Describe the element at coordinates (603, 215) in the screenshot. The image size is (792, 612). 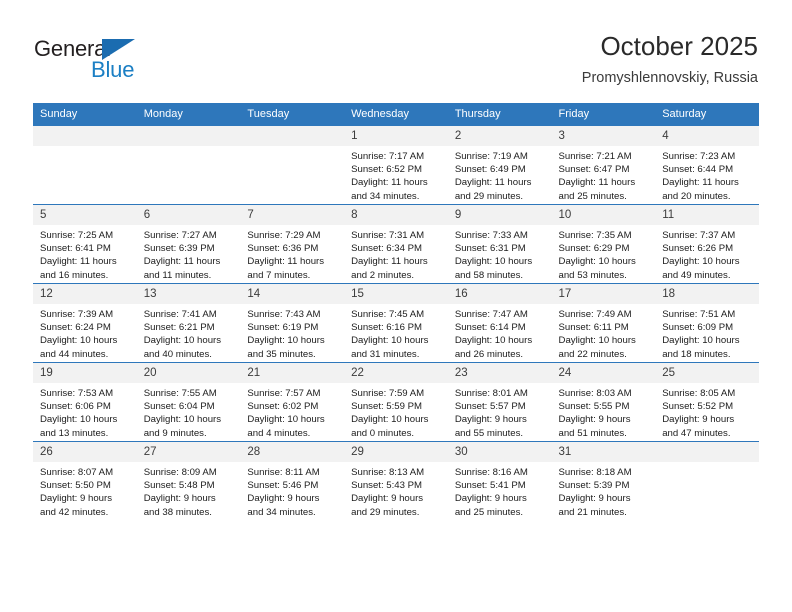
I see `day-number: 10` at that location.